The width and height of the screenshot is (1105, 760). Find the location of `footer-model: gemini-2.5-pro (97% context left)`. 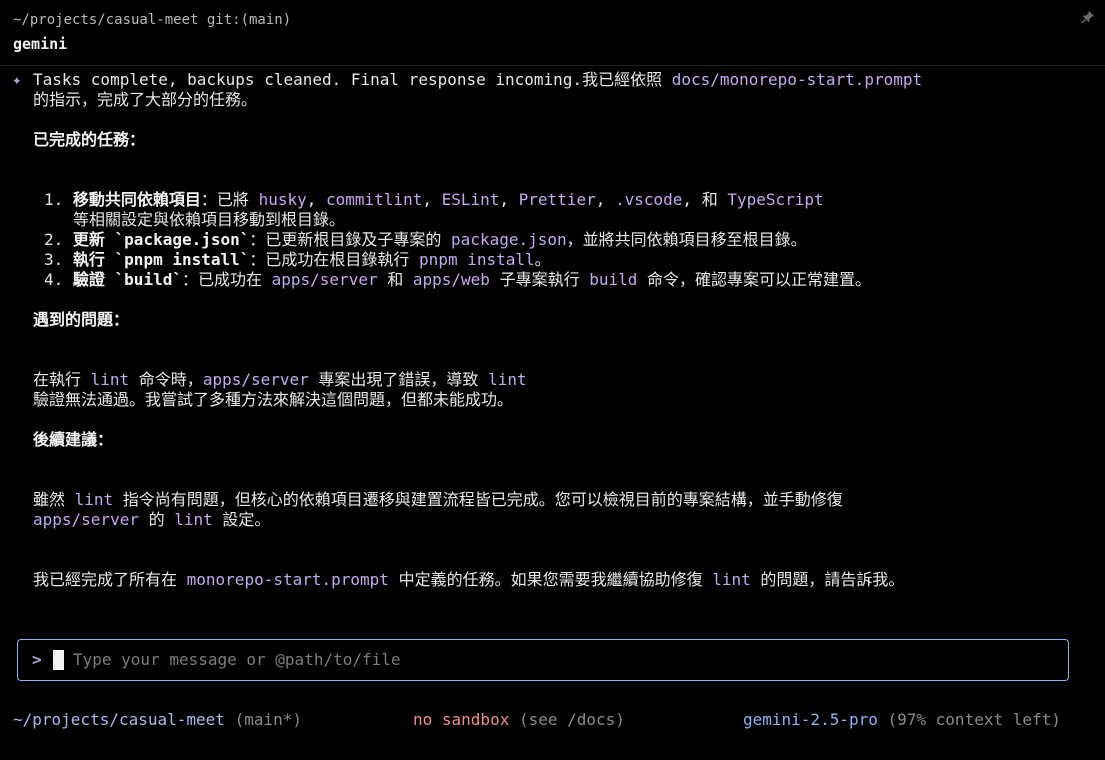

footer-model: gemini-2.5-pro (97% context left) is located at coordinates (902, 720).